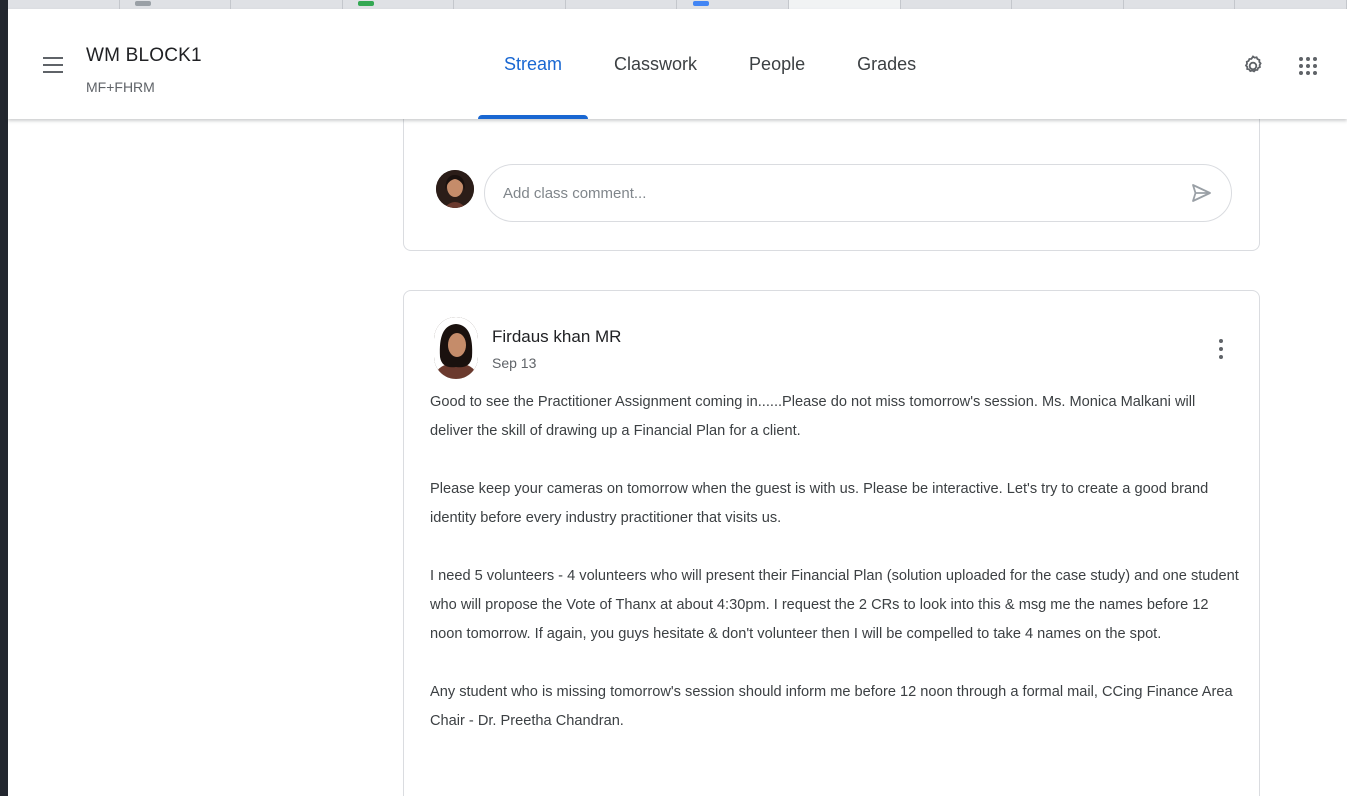 This screenshot has height=796, width=1347. I want to click on post-date: Sep 13, so click(514, 363).